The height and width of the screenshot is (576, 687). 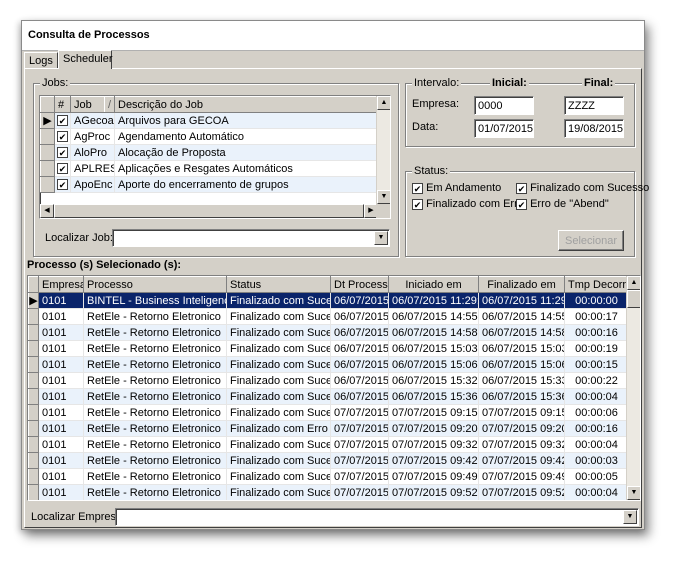 I want to click on job-row: ✔ ApoEnc Aporte do encerramento de grupos, so click(x=209, y=184).